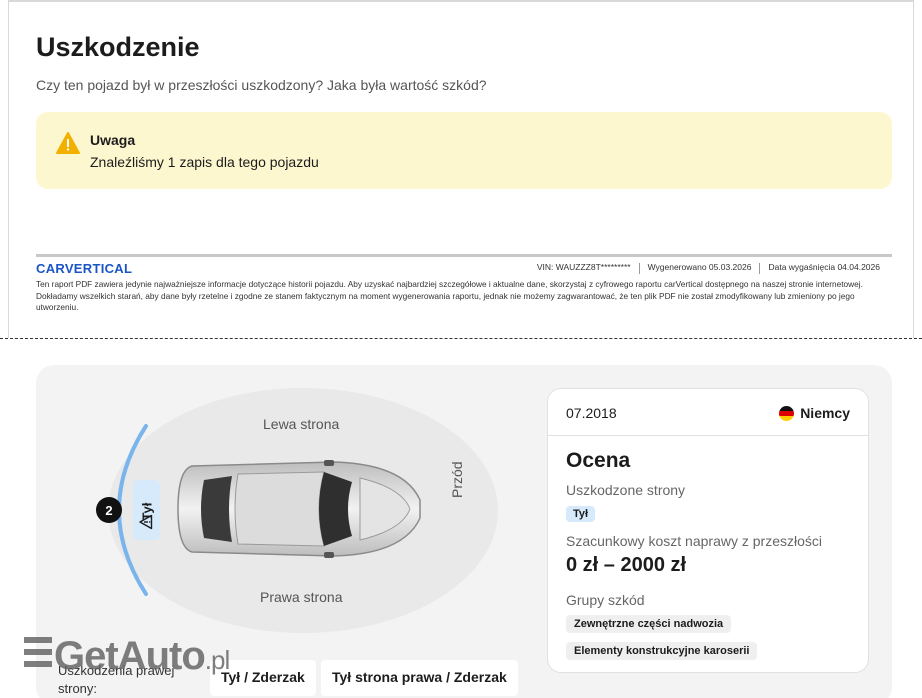 The image size is (922, 698). Describe the element at coordinates (787, 413) in the screenshot. I see `germany-flag-icon` at that location.